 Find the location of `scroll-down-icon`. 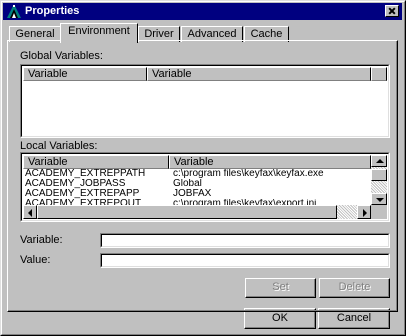

scroll-down-icon is located at coordinates (379, 199).